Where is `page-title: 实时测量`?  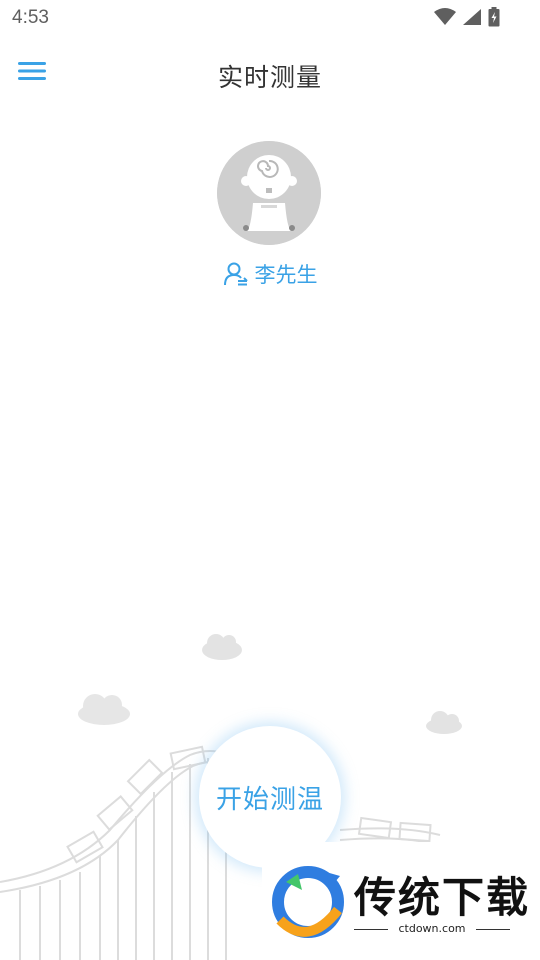 page-title: 实时测量 is located at coordinates (269, 77).